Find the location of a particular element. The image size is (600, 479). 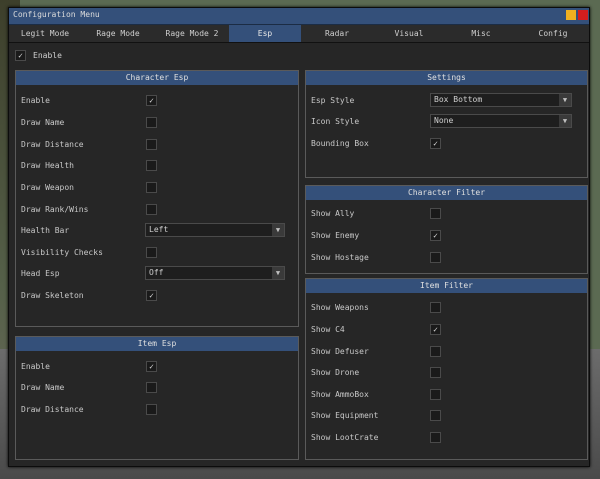

show-drone-label: Show Drone is located at coordinates (335, 372).